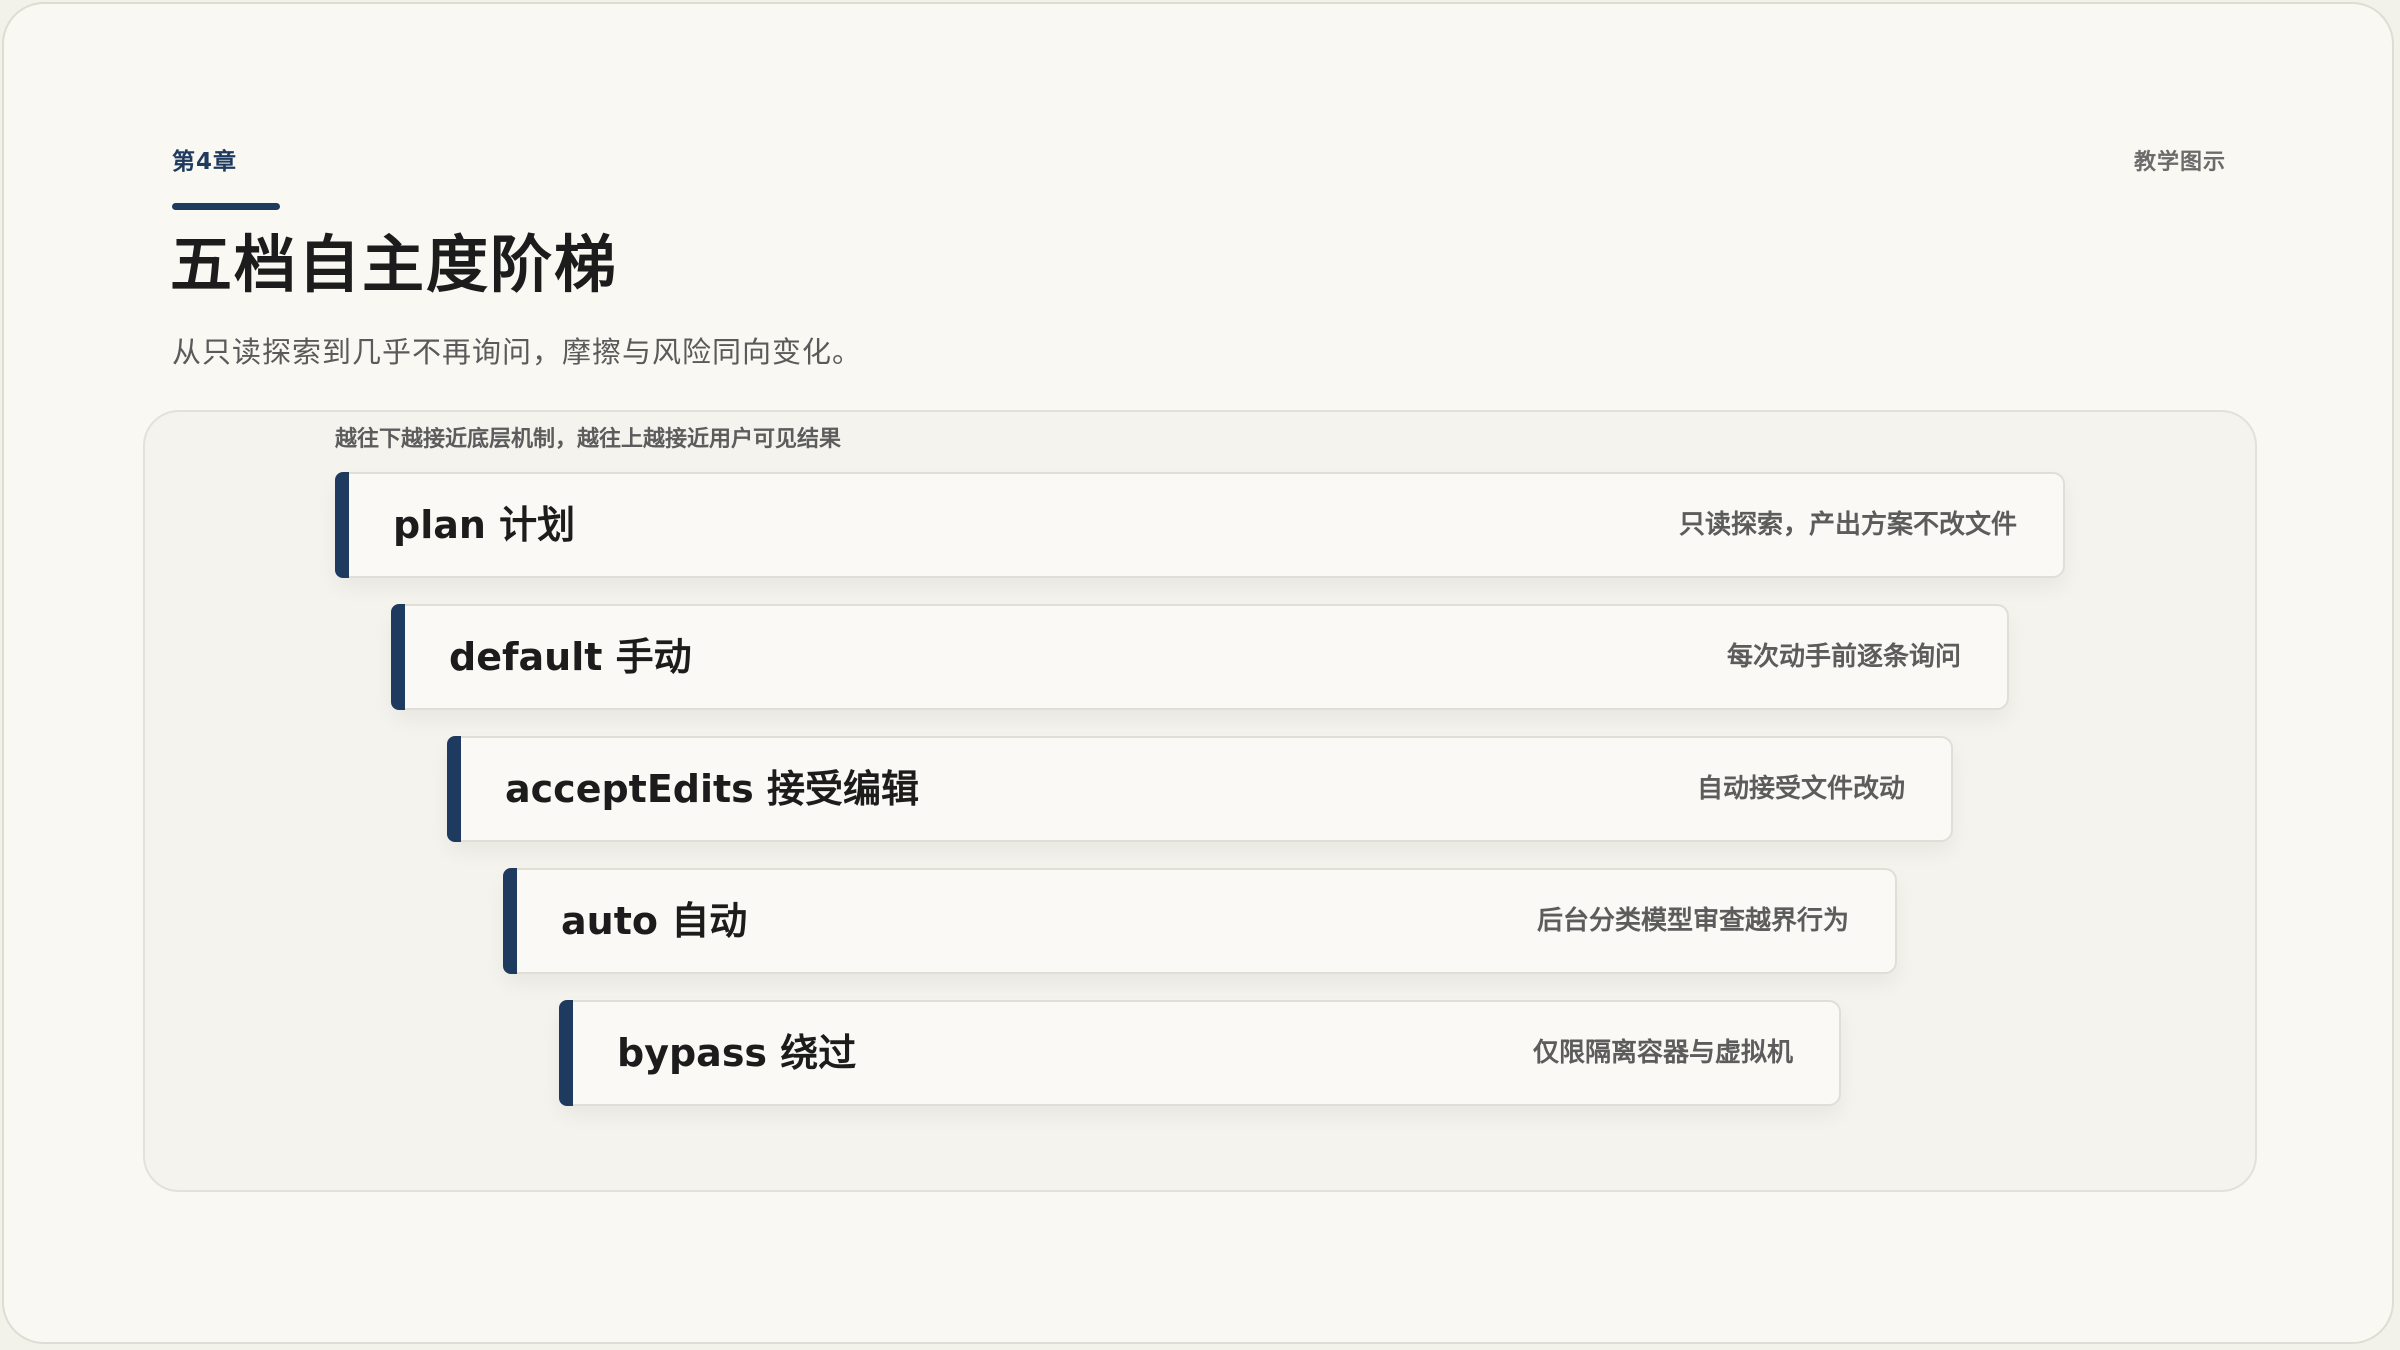  What do you see at coordinates (570, 657) in the screenshot?
I see `step-name: default 手动` at bounding box center [570, 657].